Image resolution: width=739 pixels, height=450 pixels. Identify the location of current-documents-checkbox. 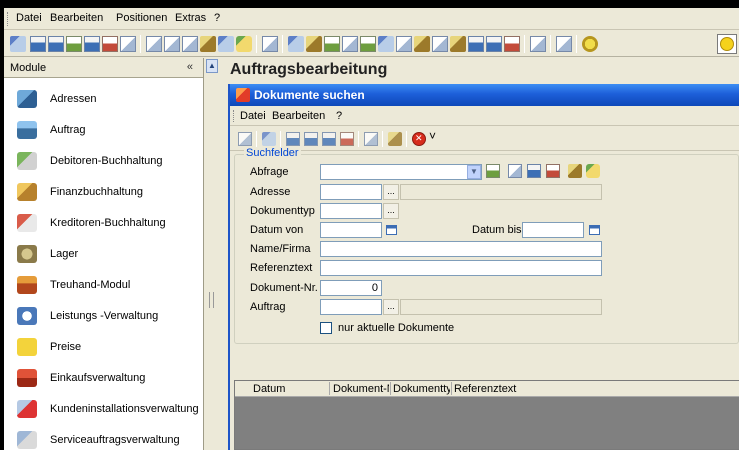
(326, 328).